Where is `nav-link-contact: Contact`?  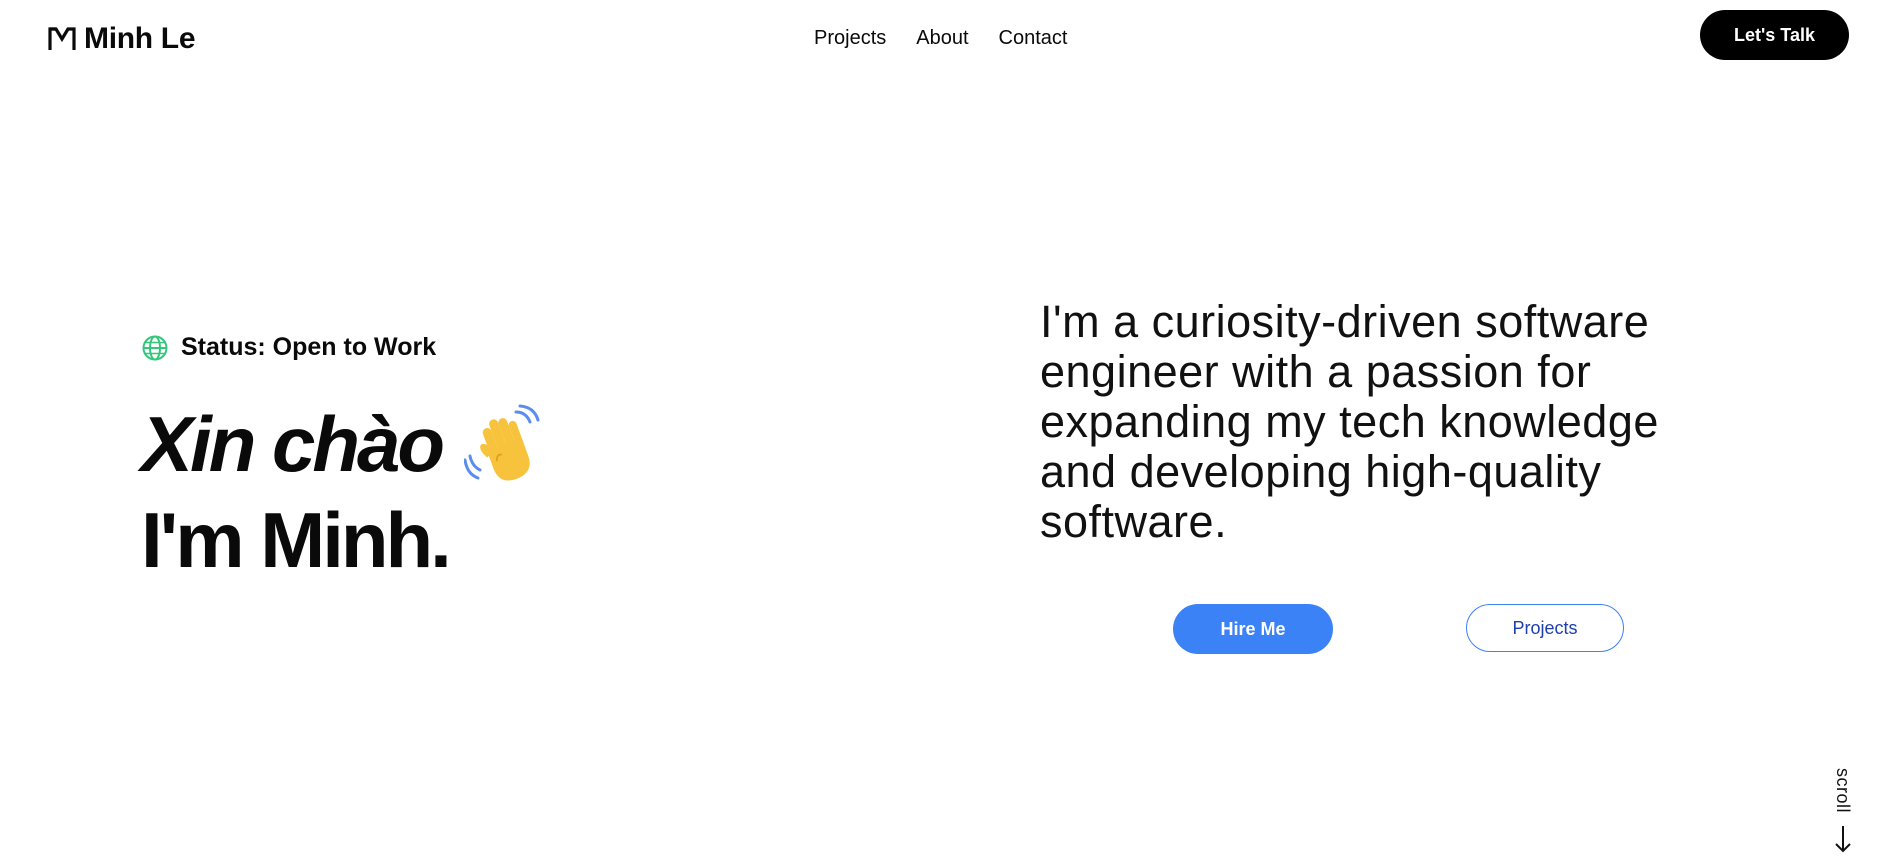
nav-link-contact: Contact is located at coordinates (1033, 38).